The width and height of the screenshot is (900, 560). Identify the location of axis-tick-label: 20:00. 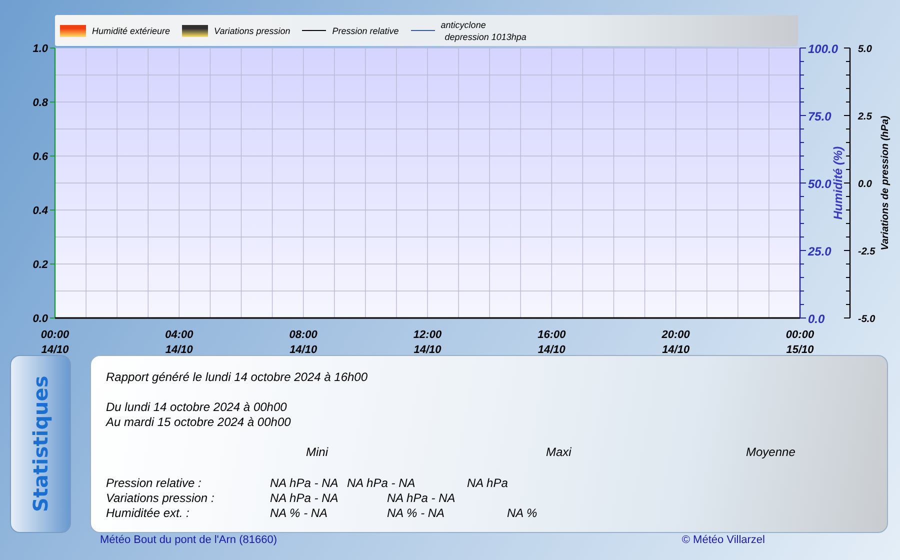
(676, 335).